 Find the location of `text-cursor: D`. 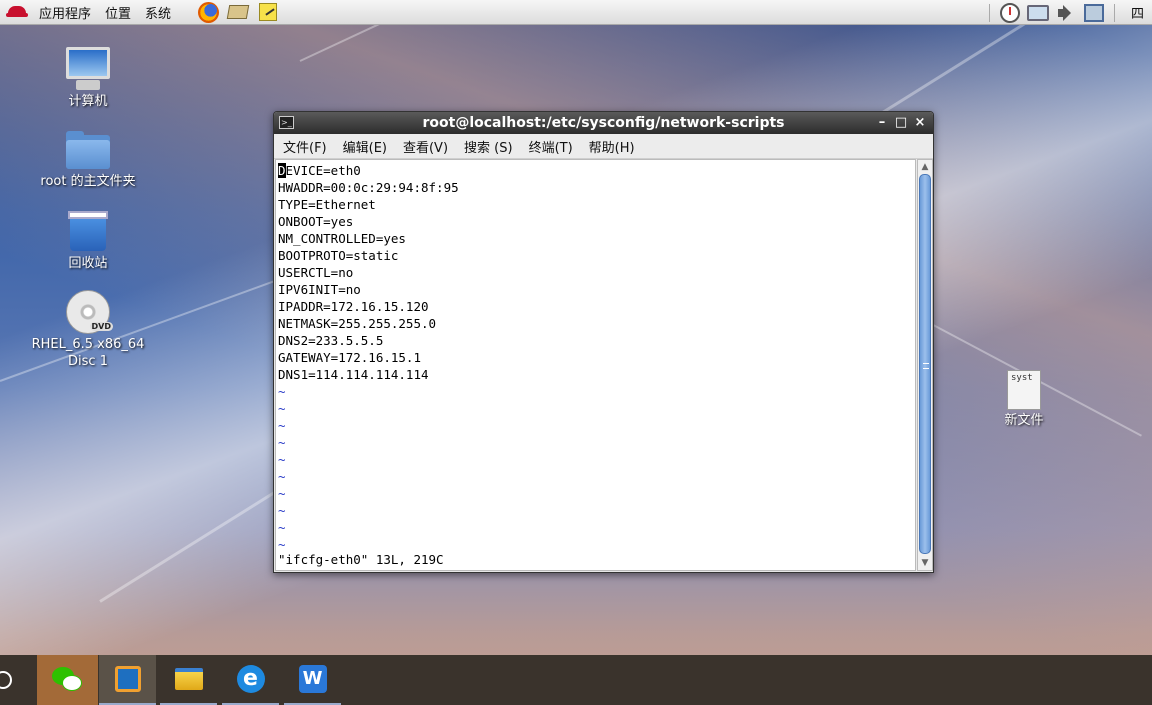

text-cursor: D is located at coordinates (282, 170).